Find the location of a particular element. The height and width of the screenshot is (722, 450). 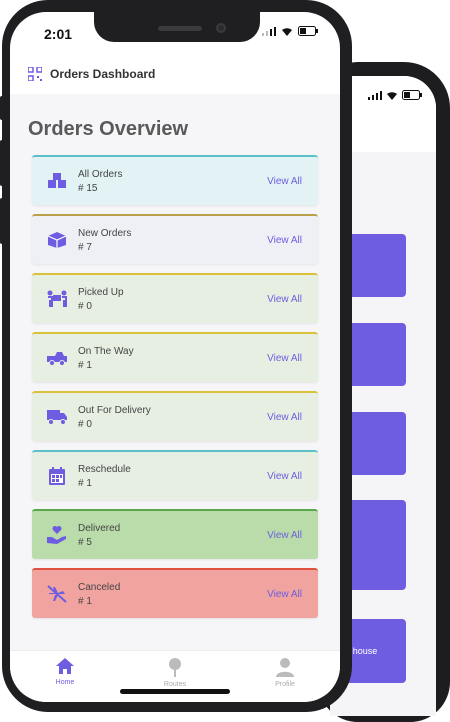

app-bar: Orders Dashboard is located at coordinates (175, 74).